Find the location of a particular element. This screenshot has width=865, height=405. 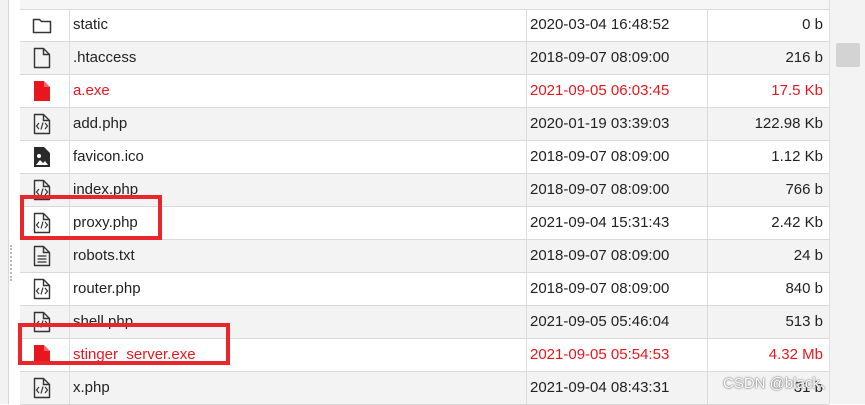

file-modified-date: 2020-03-04 16:48:52 is located at coordinates (600, 24).